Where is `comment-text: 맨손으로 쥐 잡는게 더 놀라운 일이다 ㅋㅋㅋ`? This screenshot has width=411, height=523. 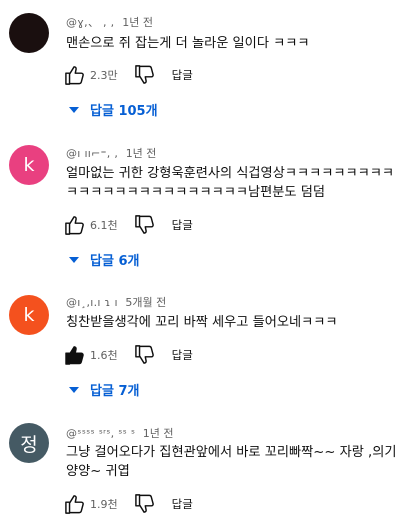
comment-text: 맨손으로 쥐 잡는게 더 놀라운 일이다 ㅋㅋㅋ is located at coordinates (188, 43).